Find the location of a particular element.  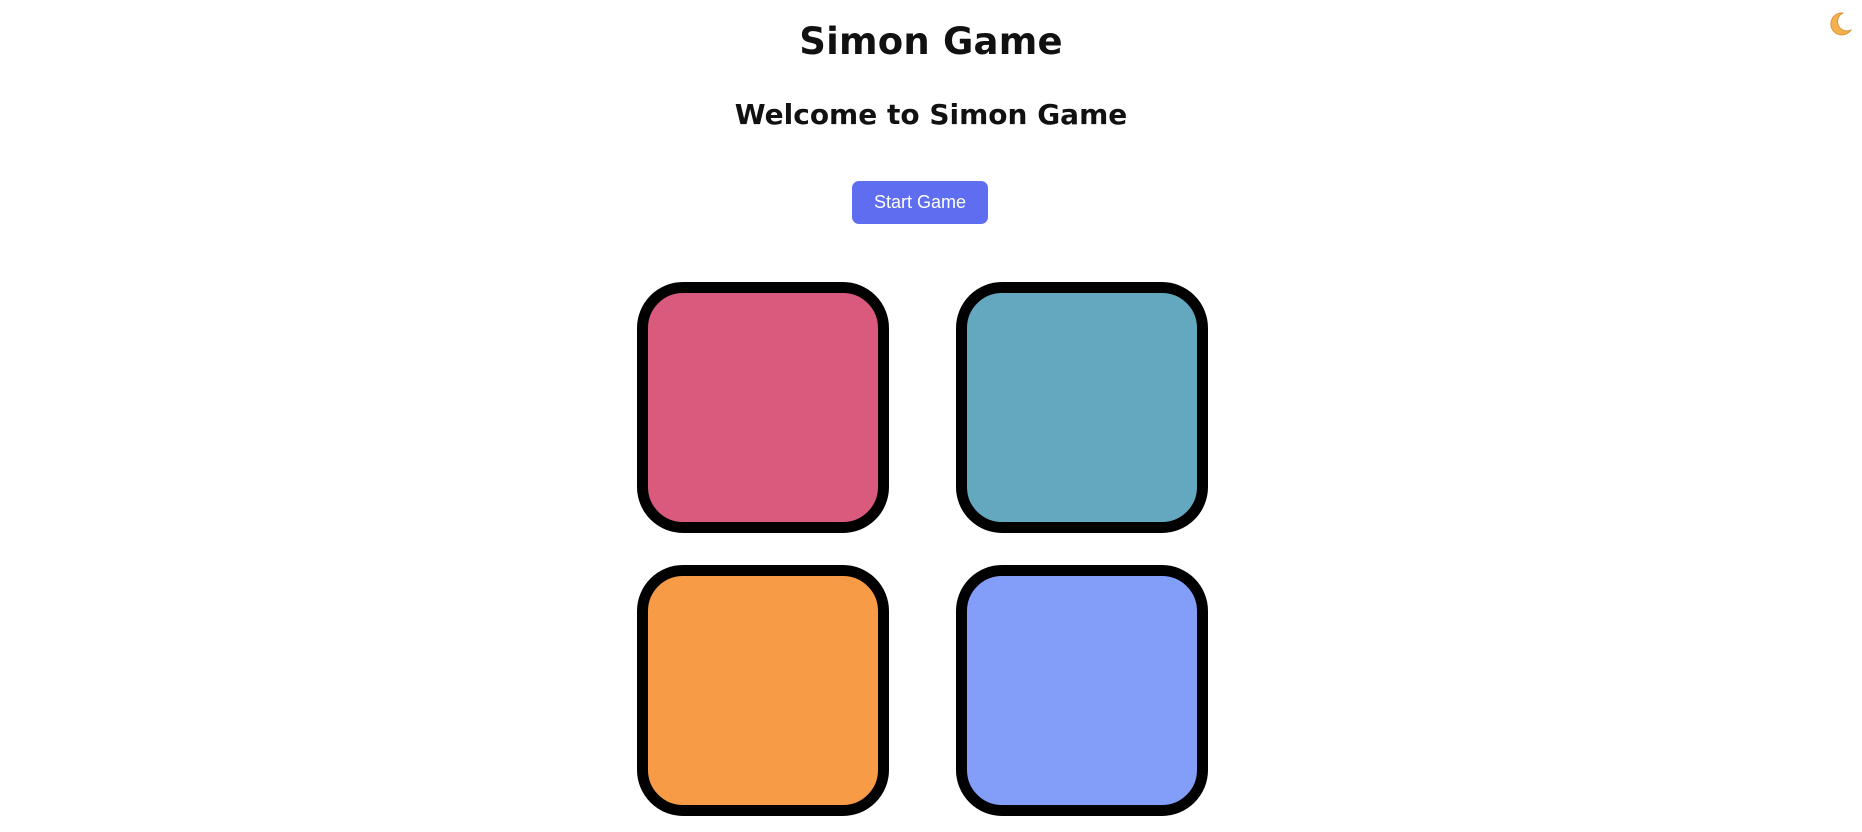

pad-teal is located at coordinates (1082, 407).